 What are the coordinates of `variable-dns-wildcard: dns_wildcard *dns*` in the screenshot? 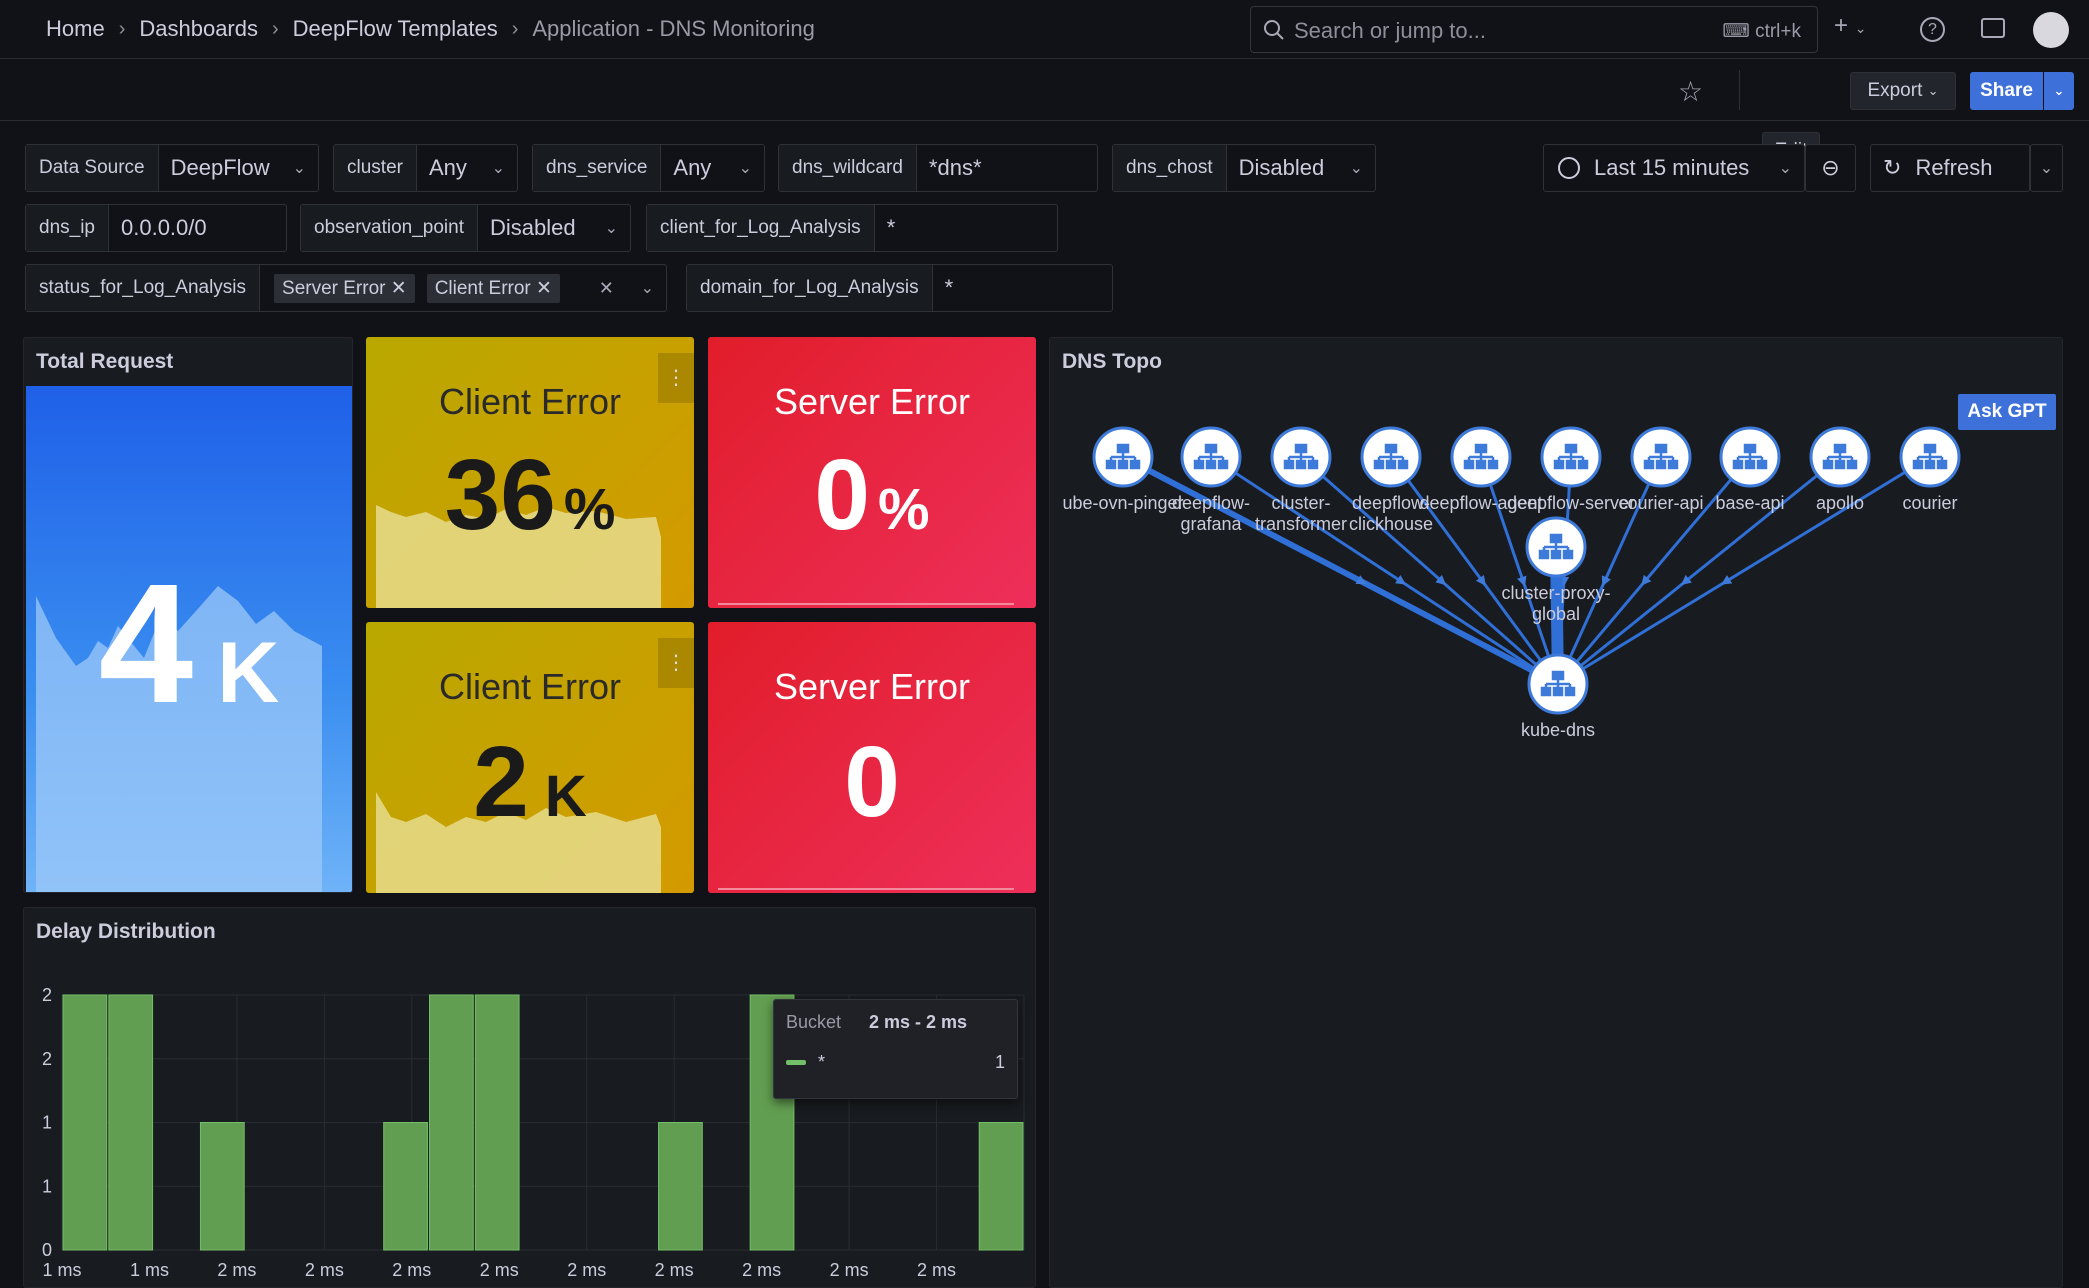 It's located at (938, 168).